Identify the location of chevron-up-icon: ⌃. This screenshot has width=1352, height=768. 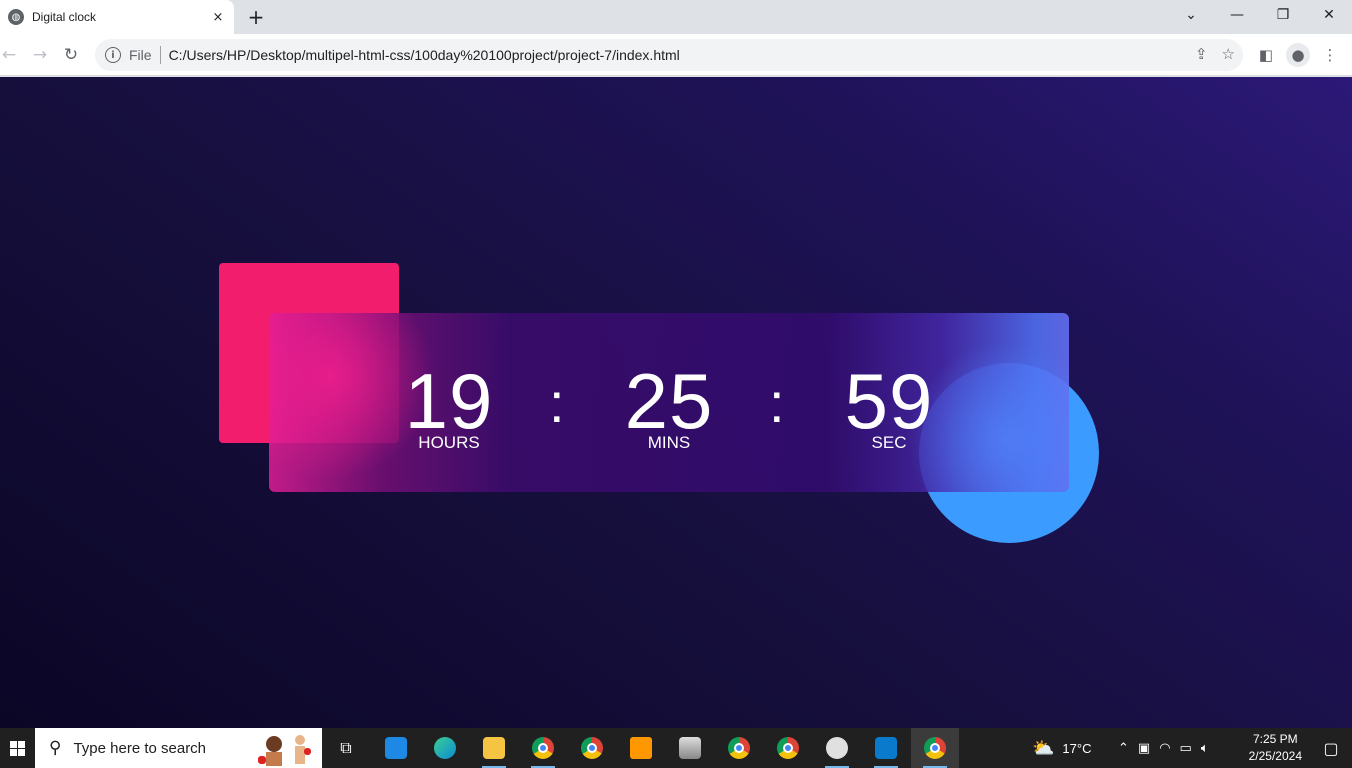
(1123, 748).